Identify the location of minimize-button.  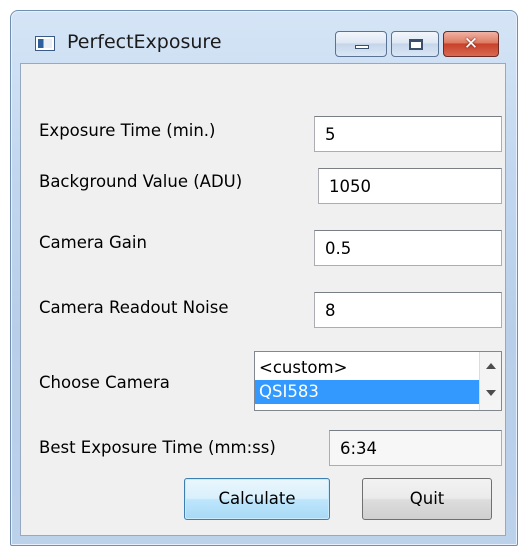
(361, 44).